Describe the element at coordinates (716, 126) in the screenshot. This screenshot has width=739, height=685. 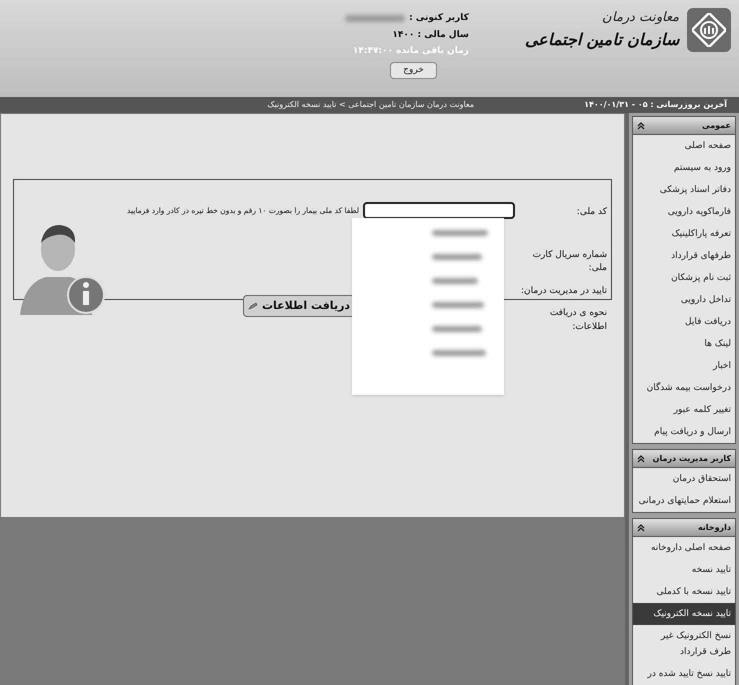
I see `section-title: عمومی` at that location.